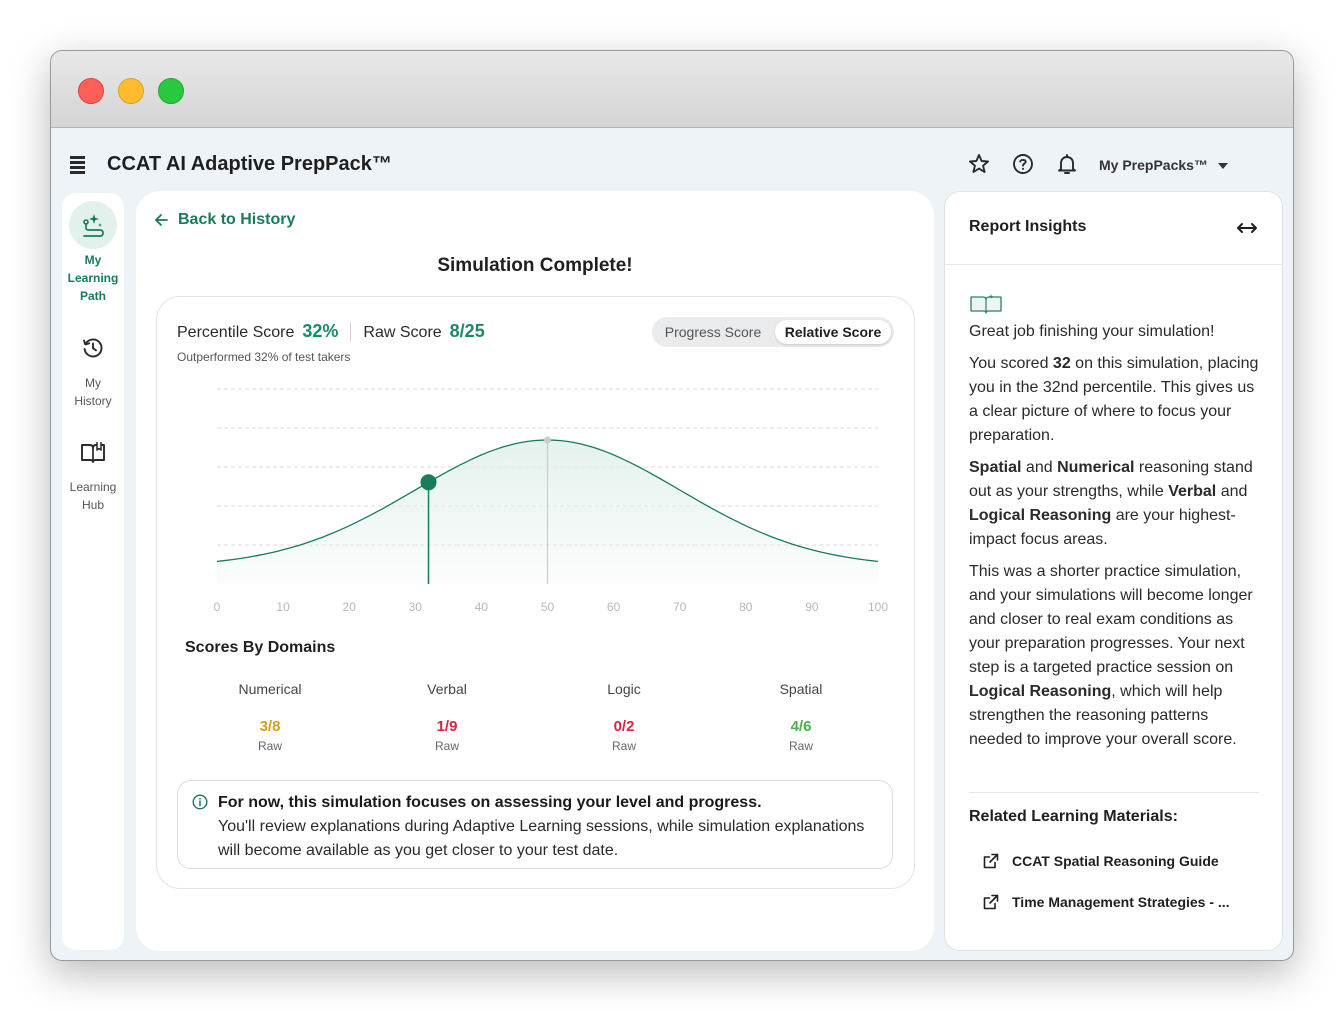 This screenshot has width=1343, height=1011. Describe the element at coordinates (672, 160) in the screenshot. I see `app-header: CCAT AI Adaptive PrepPack™ My PrepPacks™` at that location.